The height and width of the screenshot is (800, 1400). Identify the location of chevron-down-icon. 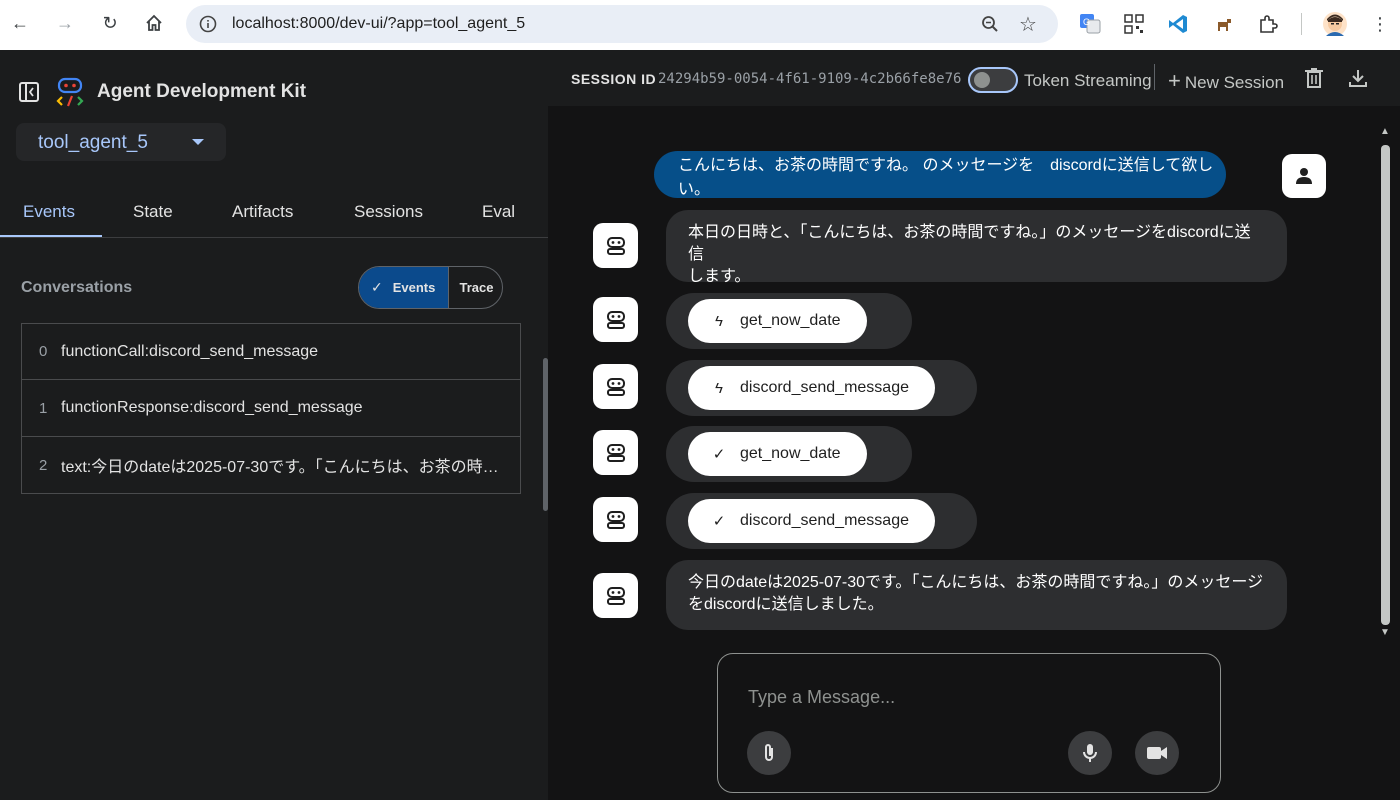
(198, 142).